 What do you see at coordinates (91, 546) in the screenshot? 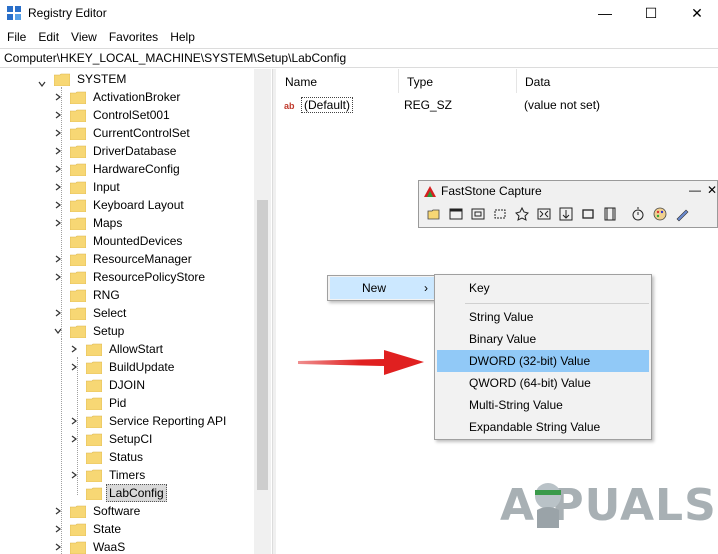
I see `tree-item: WaaS` at bounding box center [91, 546].